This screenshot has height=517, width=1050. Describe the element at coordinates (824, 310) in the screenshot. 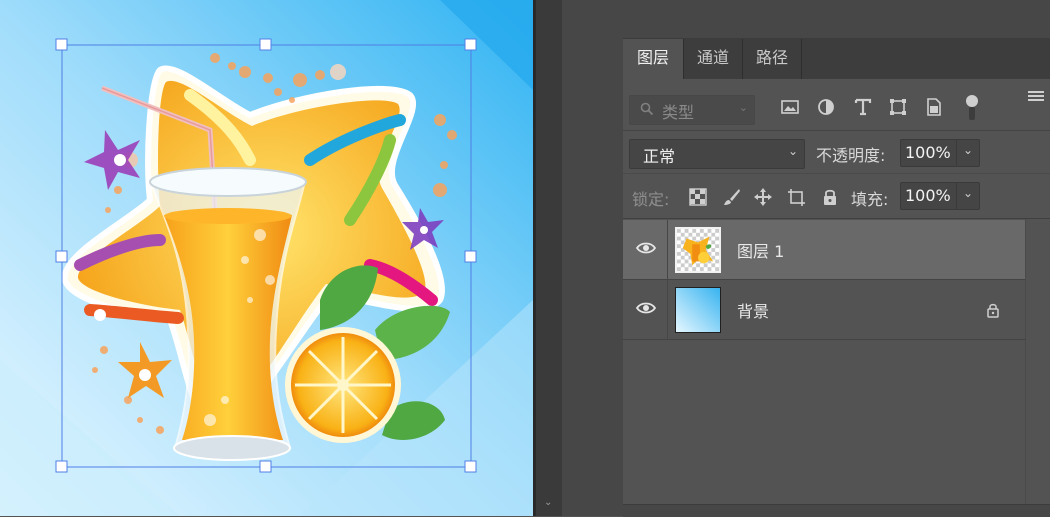

I see `layer-row-background: 背景` at that location.